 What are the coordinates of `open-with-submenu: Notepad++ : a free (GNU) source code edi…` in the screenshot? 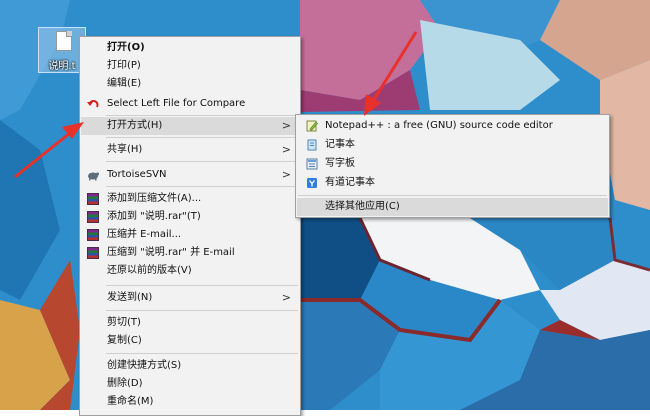 It's located at (452, 166).